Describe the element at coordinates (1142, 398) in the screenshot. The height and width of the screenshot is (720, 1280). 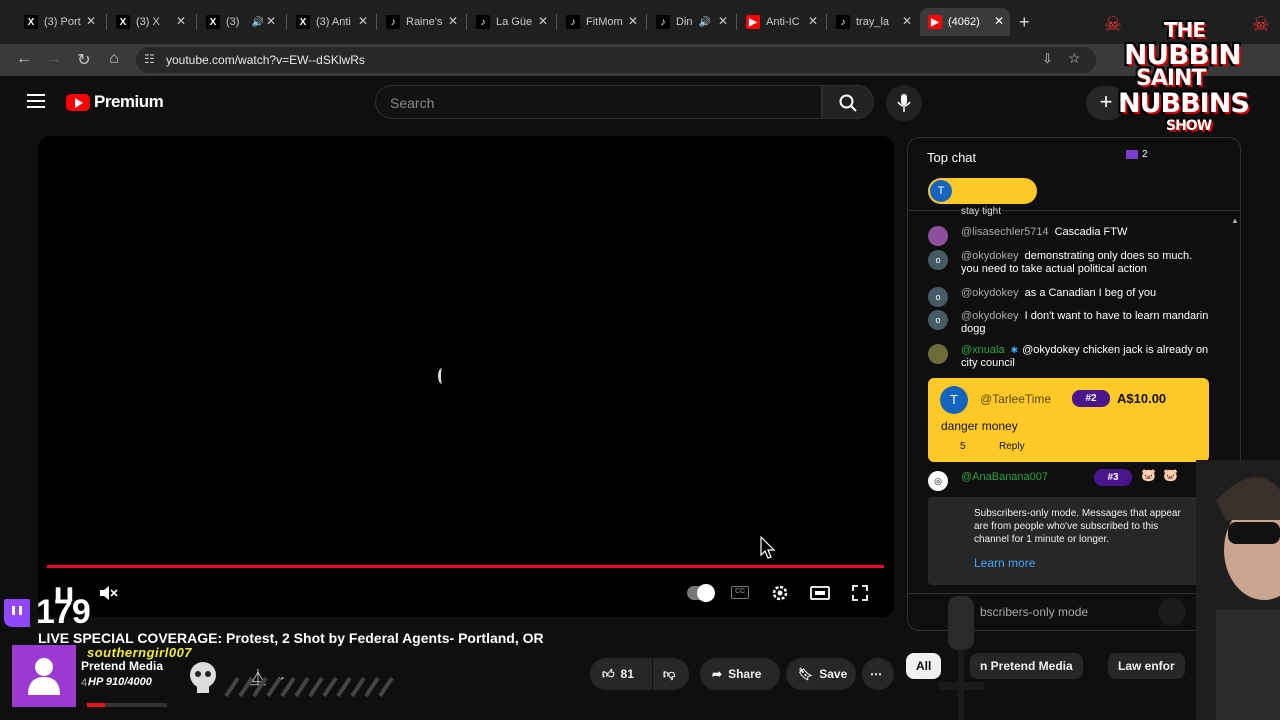
I see `super-chat-amount: A$10.00` at that location.